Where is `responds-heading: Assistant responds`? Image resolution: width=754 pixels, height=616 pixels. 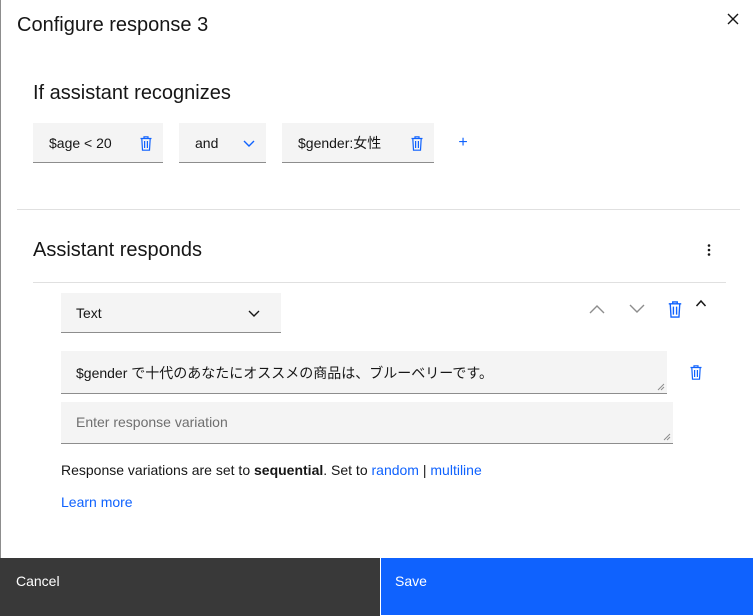 responds-heading: Assistant responds is located at coordinates (117, 250).